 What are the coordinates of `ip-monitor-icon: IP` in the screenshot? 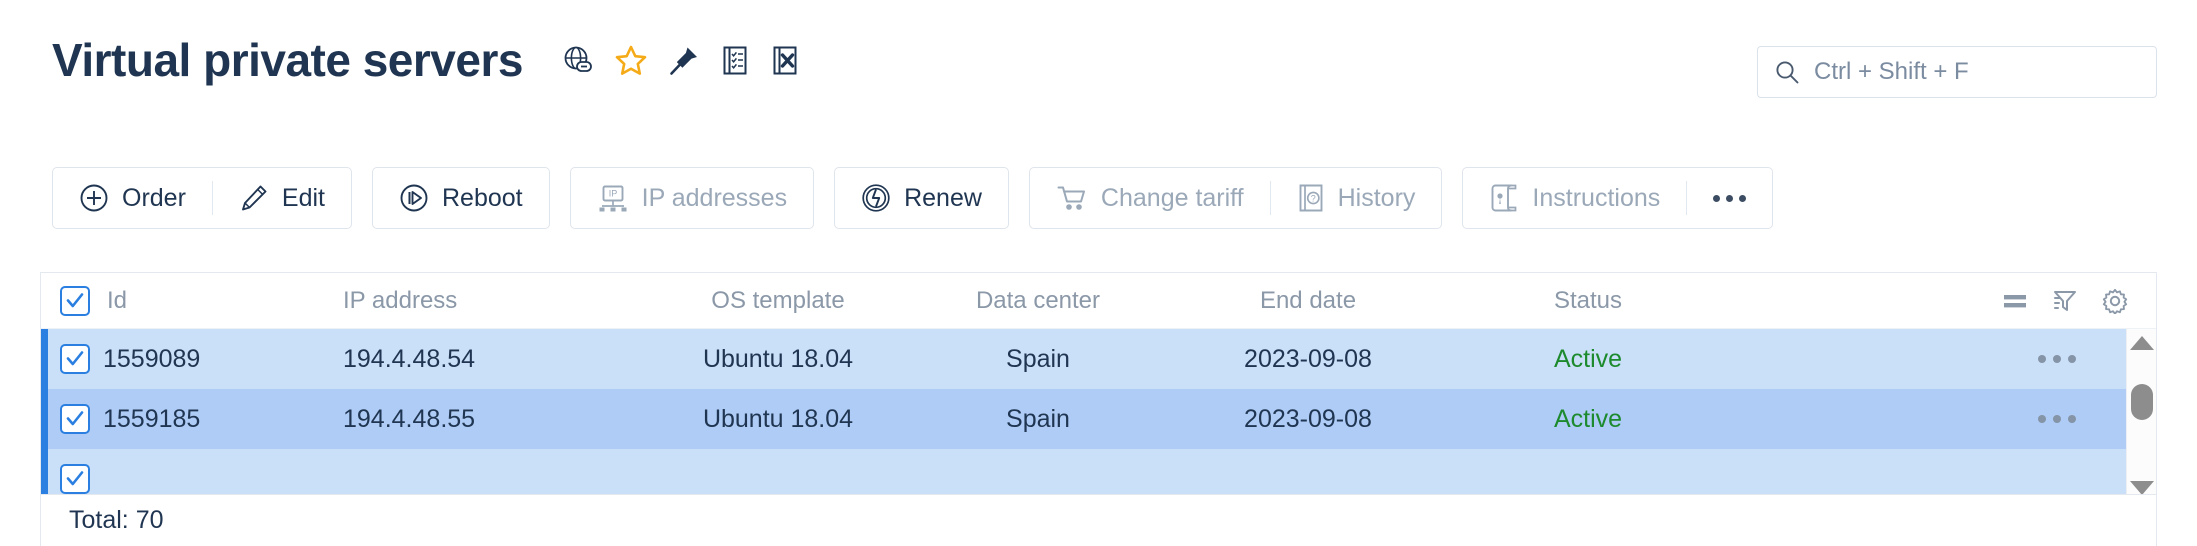 It's located at (613, 198).